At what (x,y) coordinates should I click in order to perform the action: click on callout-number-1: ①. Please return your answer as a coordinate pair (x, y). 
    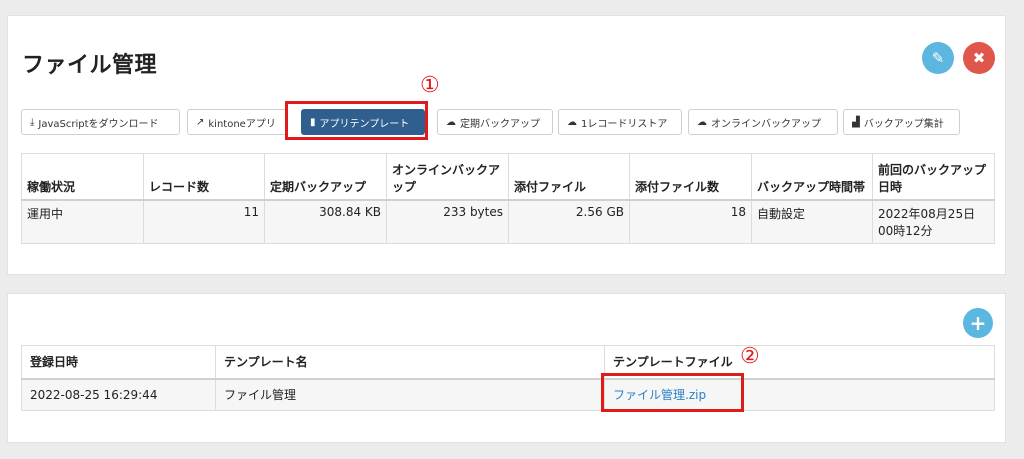
    Looking at the image, I should click on (430, 85).